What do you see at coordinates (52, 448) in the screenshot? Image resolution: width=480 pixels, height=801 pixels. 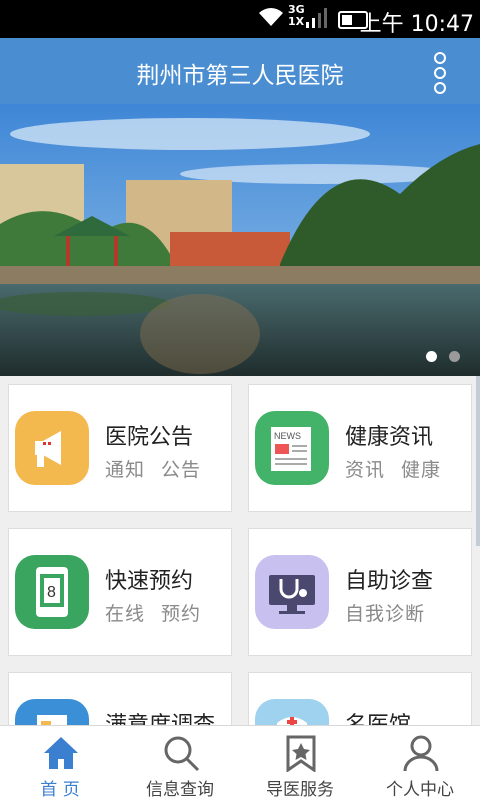 I see `megaphone-icon` at bounding box center [52, 448].